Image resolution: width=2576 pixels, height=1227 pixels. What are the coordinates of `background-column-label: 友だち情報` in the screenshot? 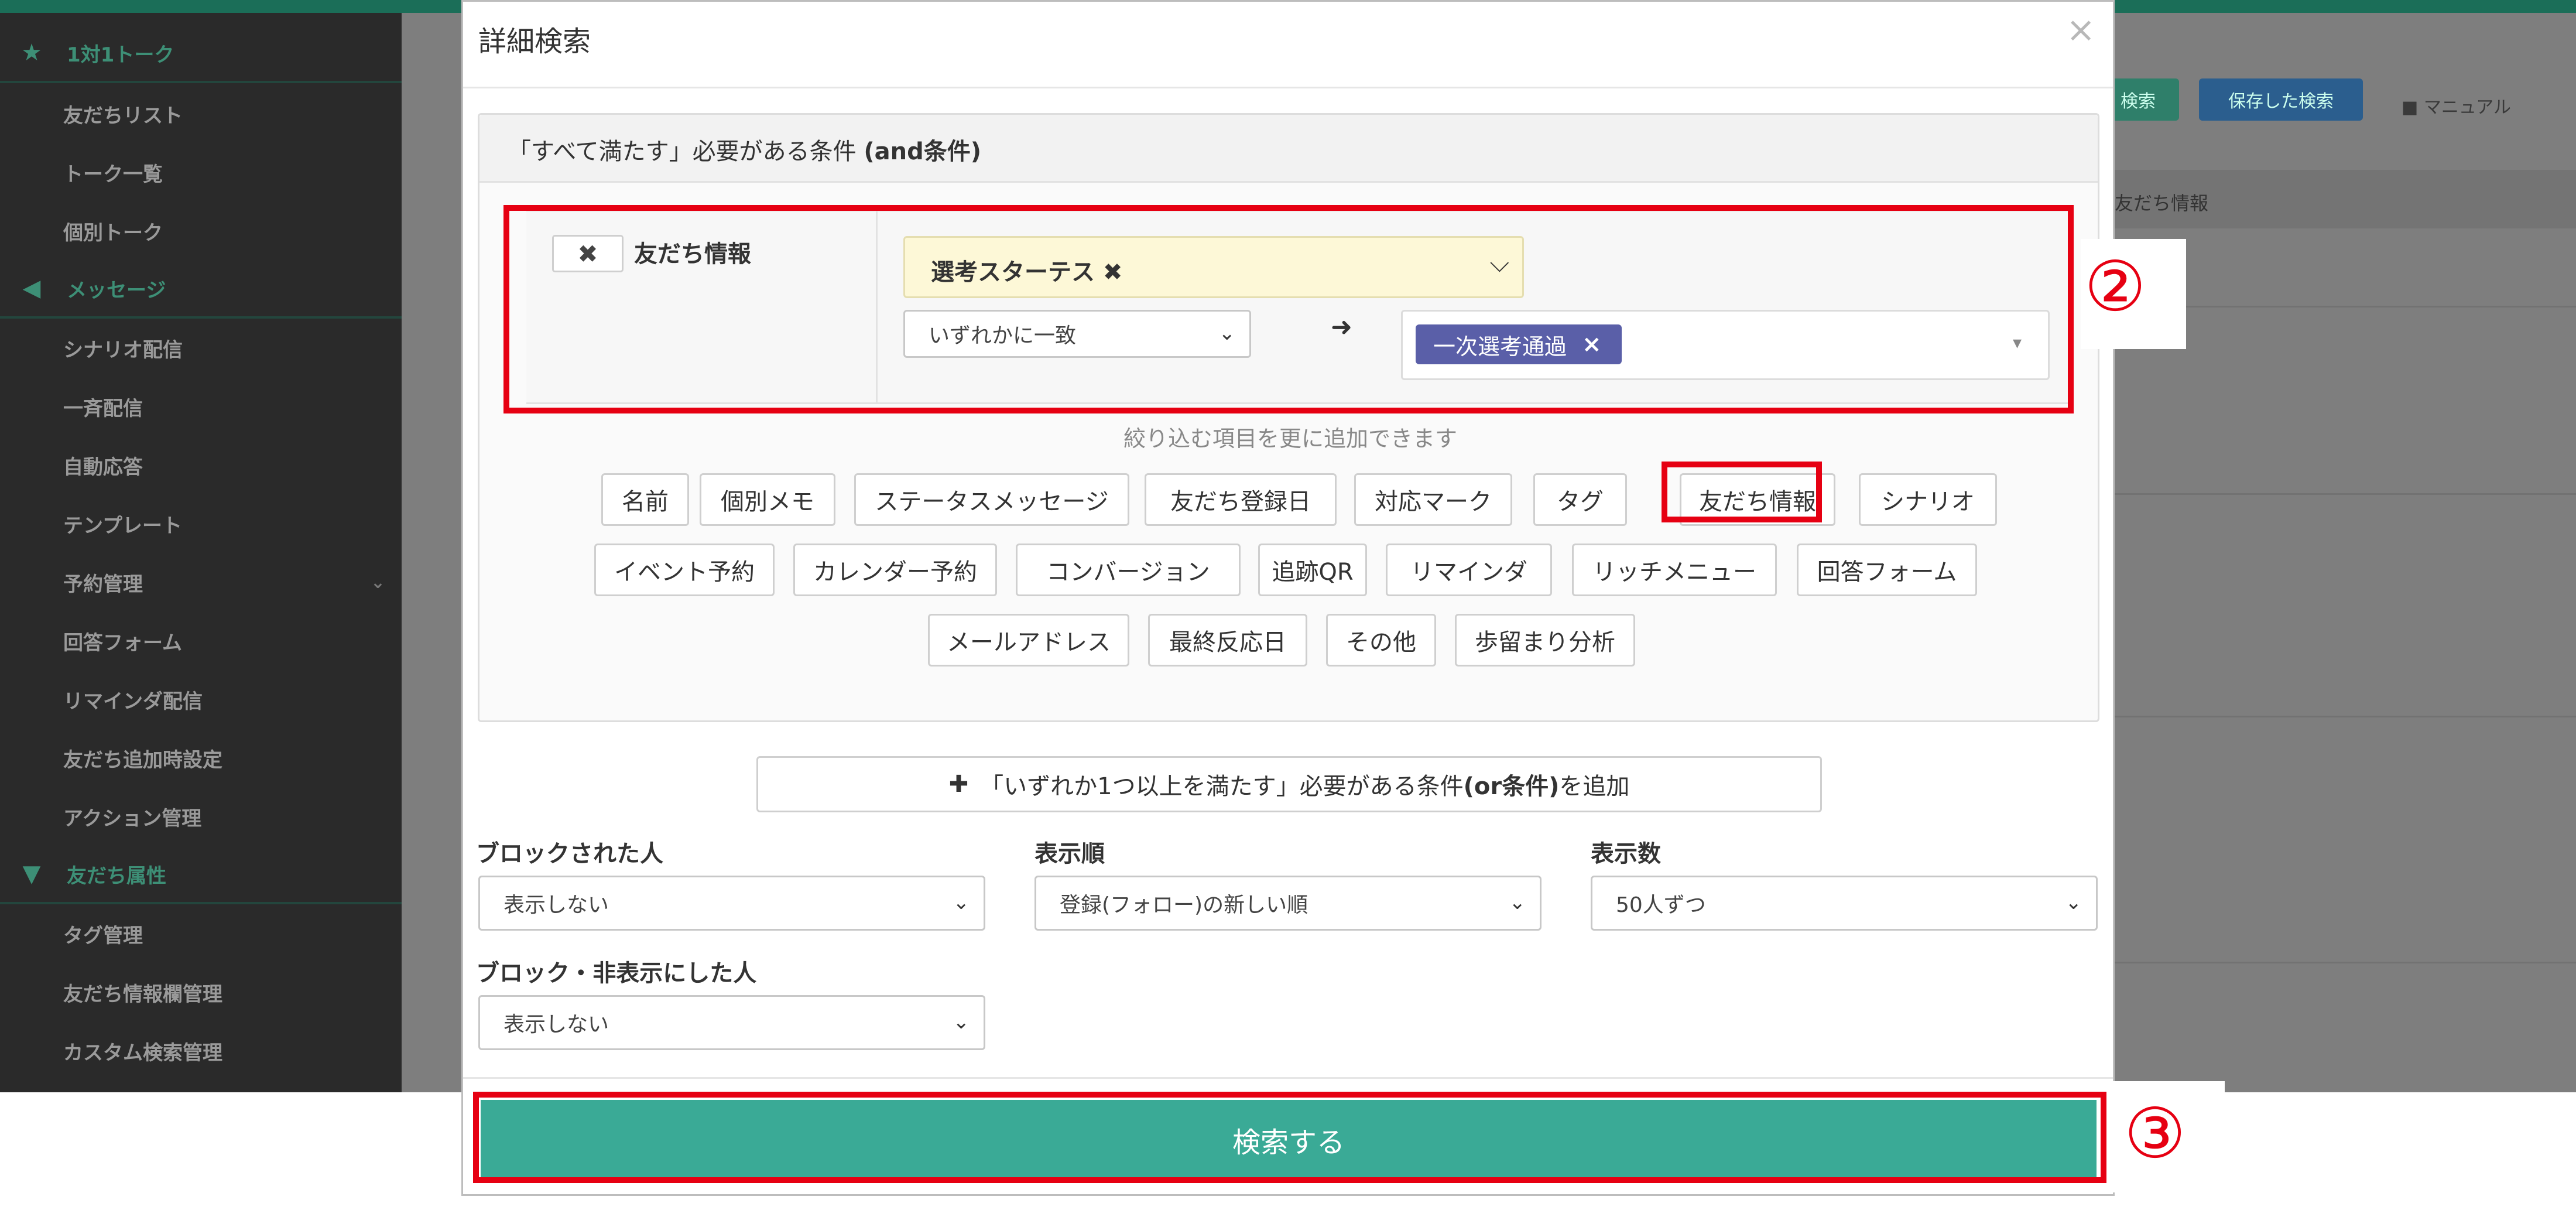 It's located at (2162, 203).